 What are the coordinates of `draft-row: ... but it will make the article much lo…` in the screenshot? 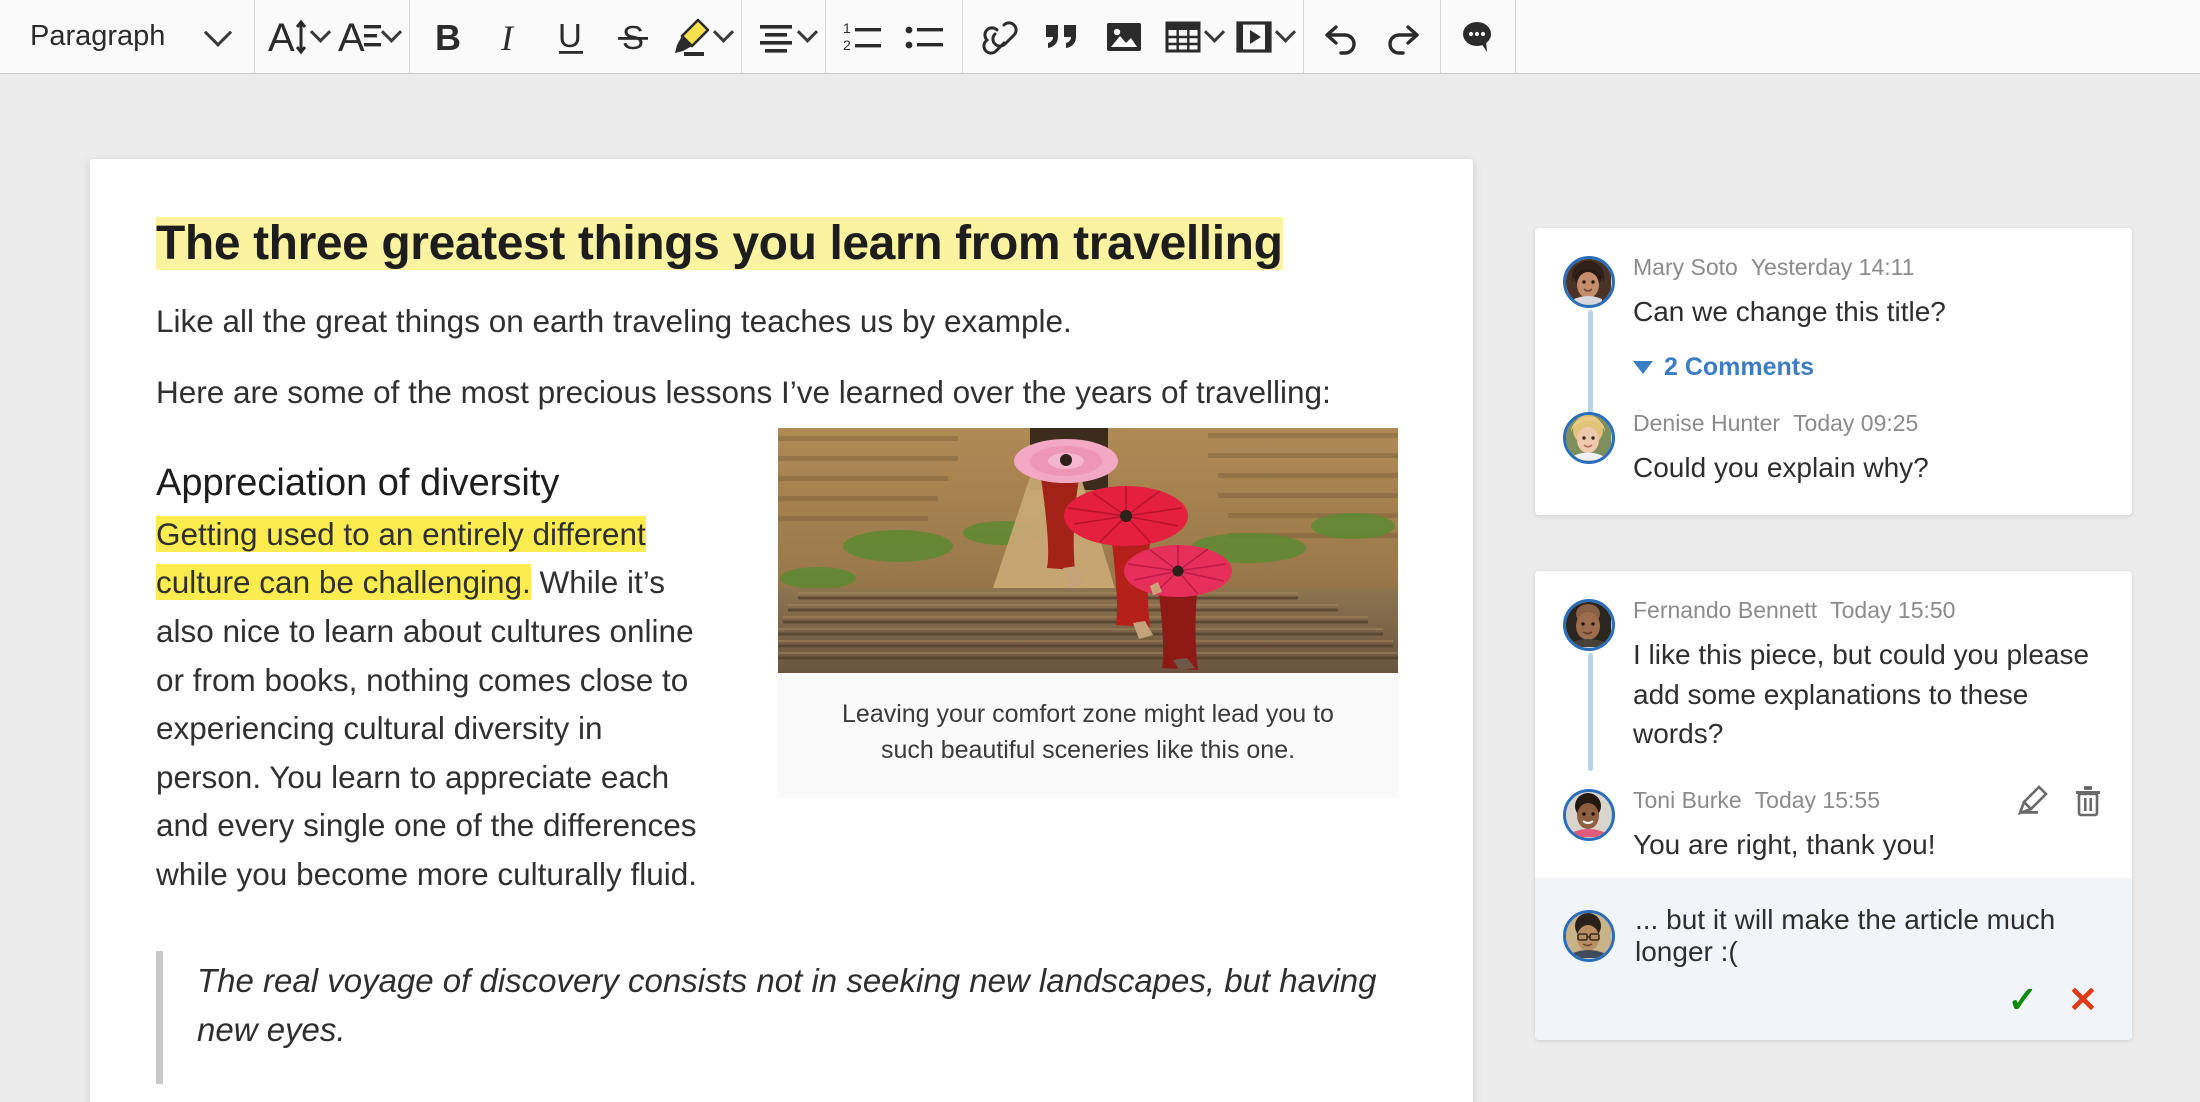 It's located at (1833, 936).